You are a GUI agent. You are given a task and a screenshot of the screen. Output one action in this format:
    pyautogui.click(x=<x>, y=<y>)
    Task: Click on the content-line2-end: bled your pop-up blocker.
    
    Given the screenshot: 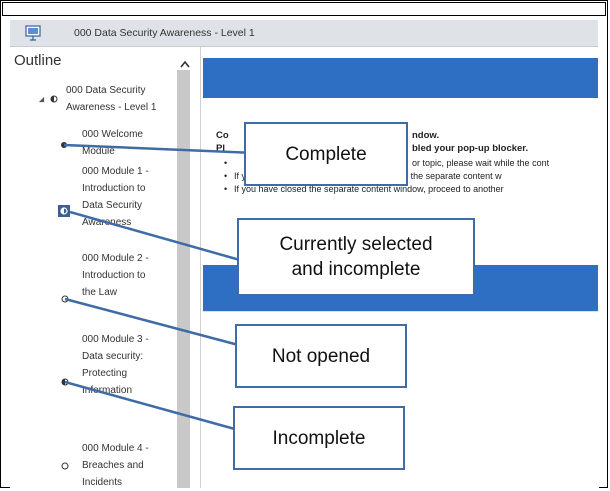 What is the action you would take?
    pyautogui.click(x=470, y=148)
    